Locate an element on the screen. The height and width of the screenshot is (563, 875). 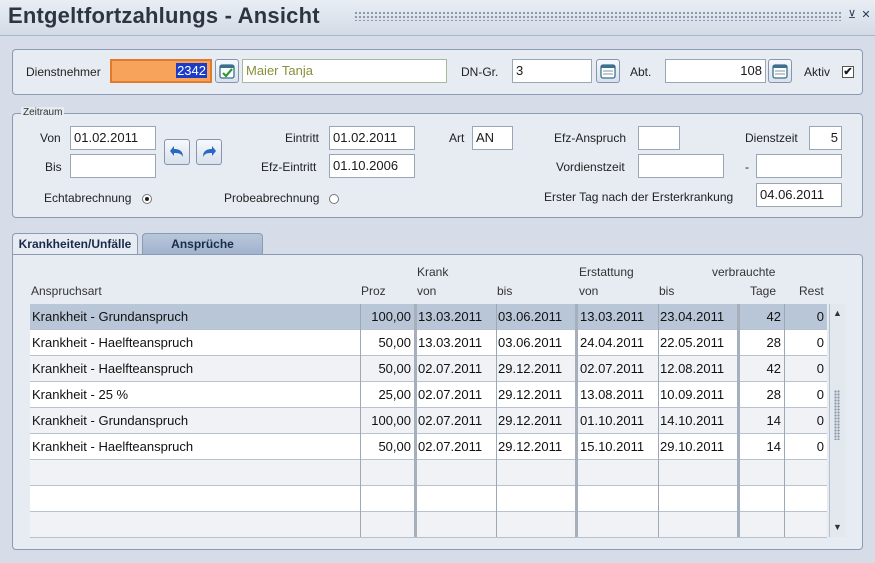
echtabrechnung-radio is located at coordinates (147, 199).